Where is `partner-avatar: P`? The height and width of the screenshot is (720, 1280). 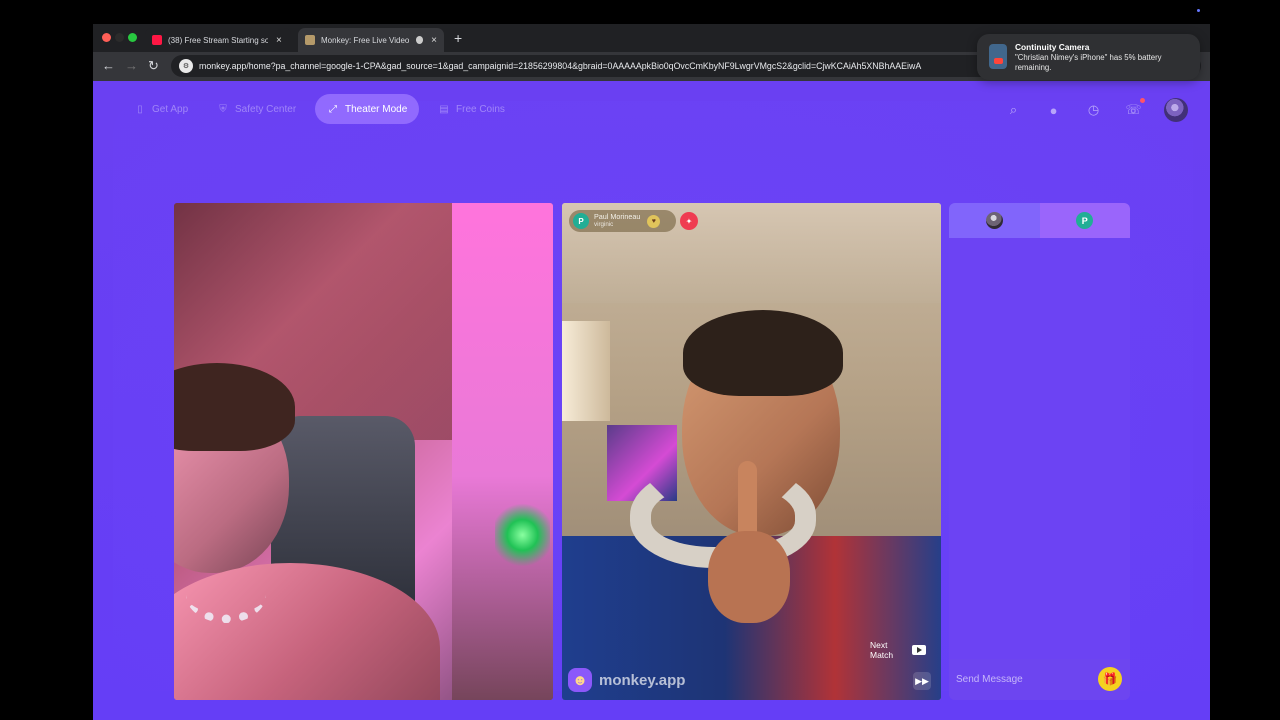 partner-avatar: P is located at coordinates (1085, 220).